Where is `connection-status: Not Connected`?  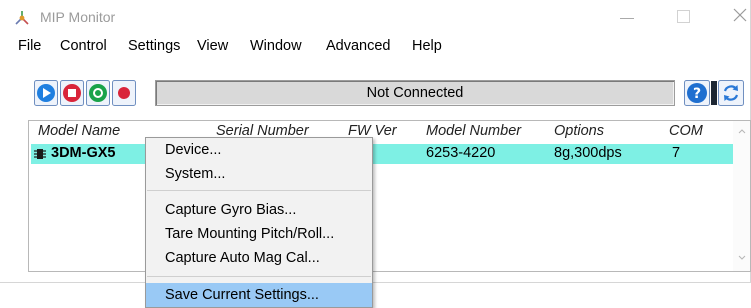 connection-status: Not Connected is located at coordinates (415, 93).